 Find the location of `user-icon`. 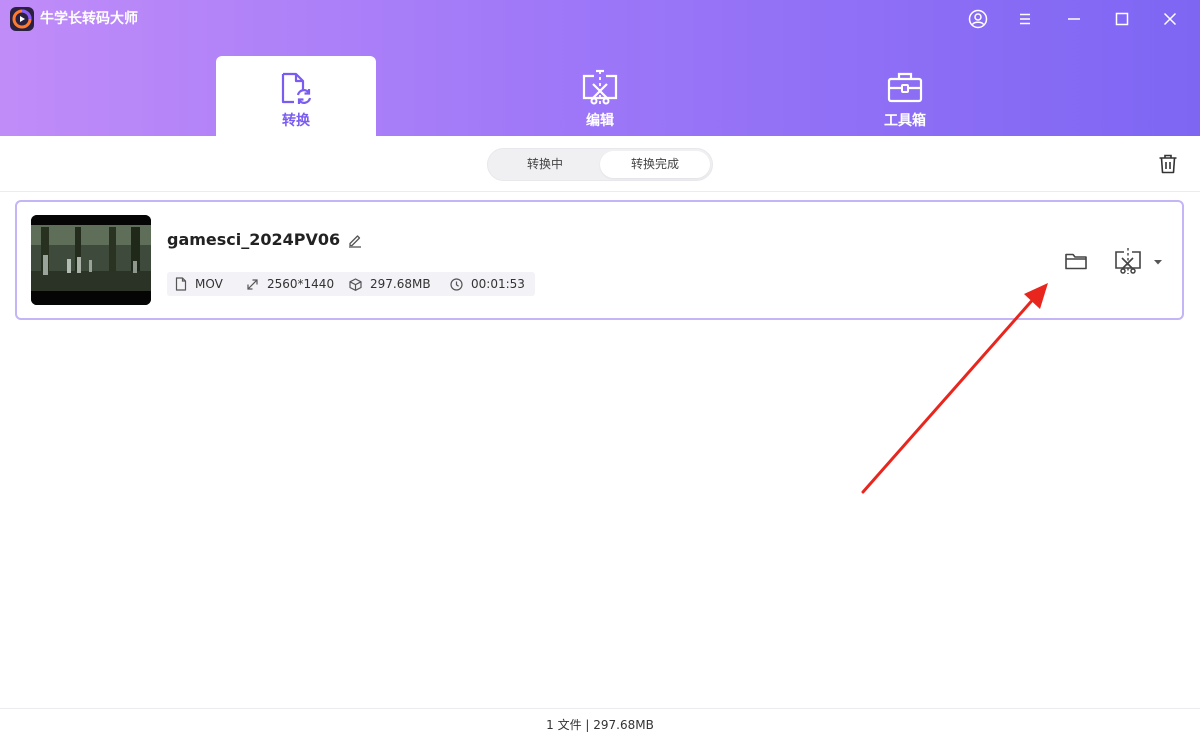

user-icon is located at coordinates (978, 19).